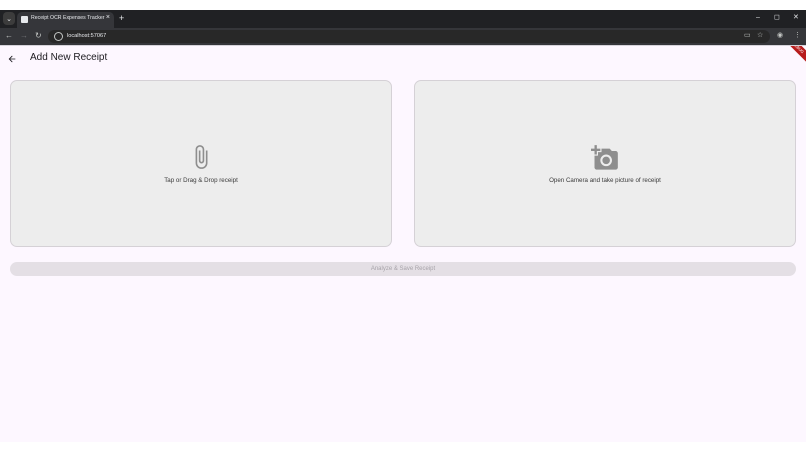 The width and height of the screenshot is (806, 453). Describe the element at coordinates (403, 447) in the screenshot. I see `bottom-edge` at that location.